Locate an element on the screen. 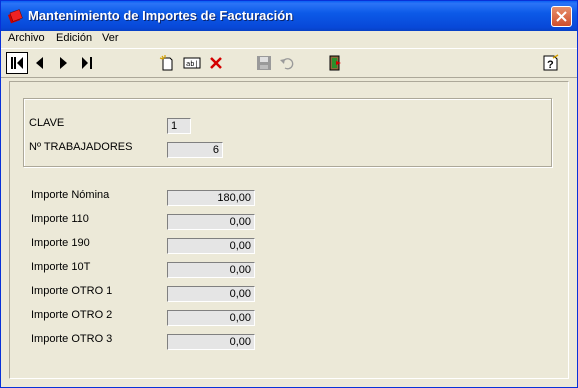 This screenshot has height=388, width=578. save-icon is located at coordinates (264, 63).